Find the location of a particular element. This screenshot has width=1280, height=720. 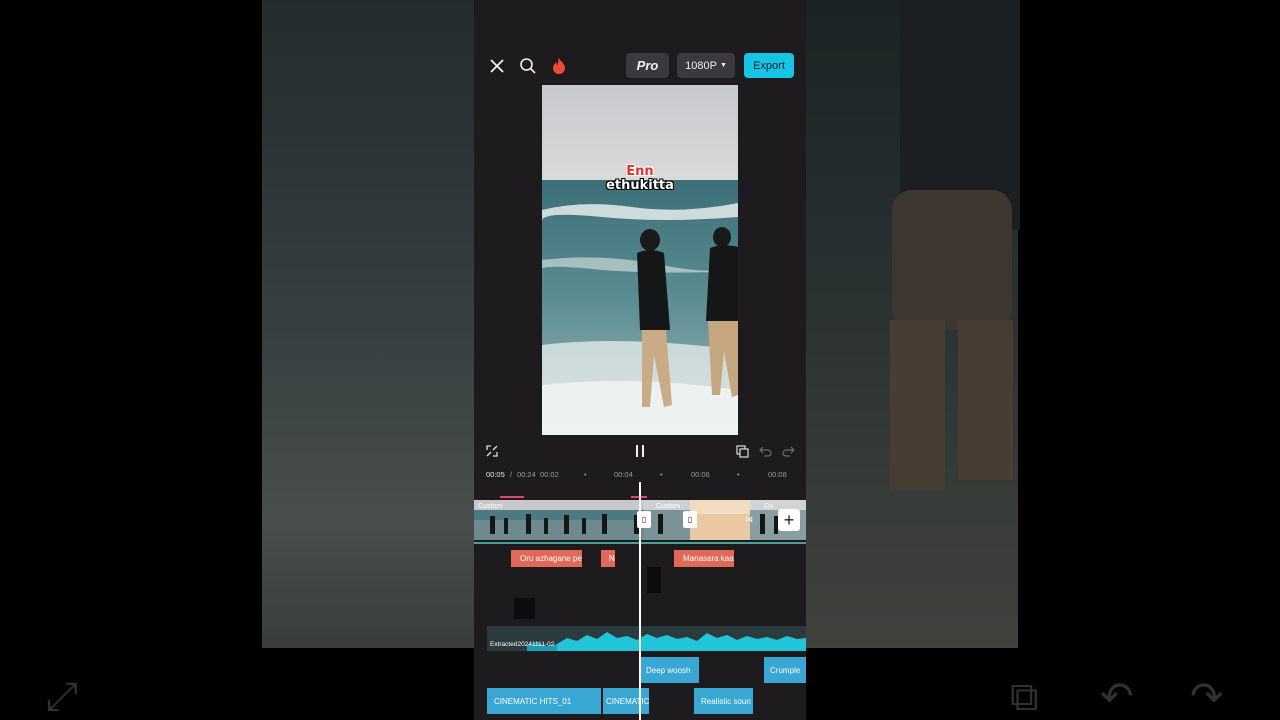

undo-icon is located at coordinates (765, 451).